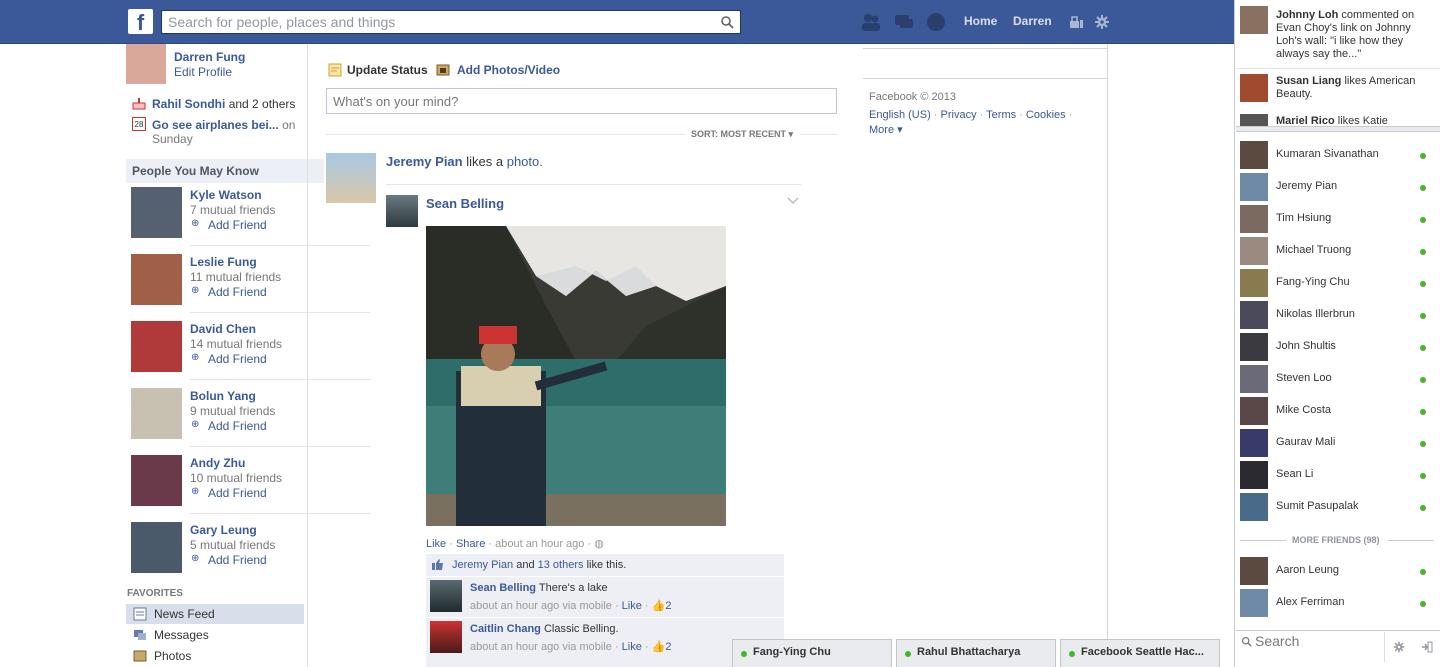 The image size is (1440, 667). Describe the element at coordinates (262, 104) in the screenshot. I see `birthday-rest: and 2 others` at that location.